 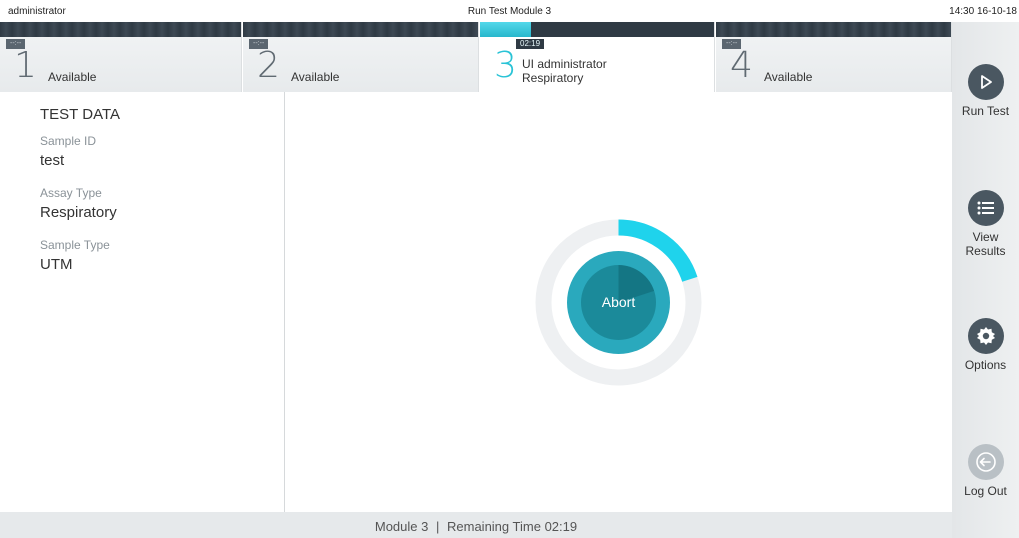 I want to click on window-title: Run Test Module 3, so click(x=509, y=11).